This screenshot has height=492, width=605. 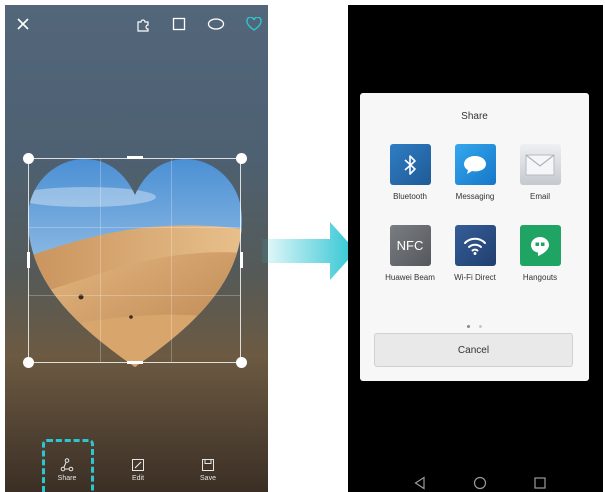 I want to click on crop-handle-top-right, so click(x=241, y=158).